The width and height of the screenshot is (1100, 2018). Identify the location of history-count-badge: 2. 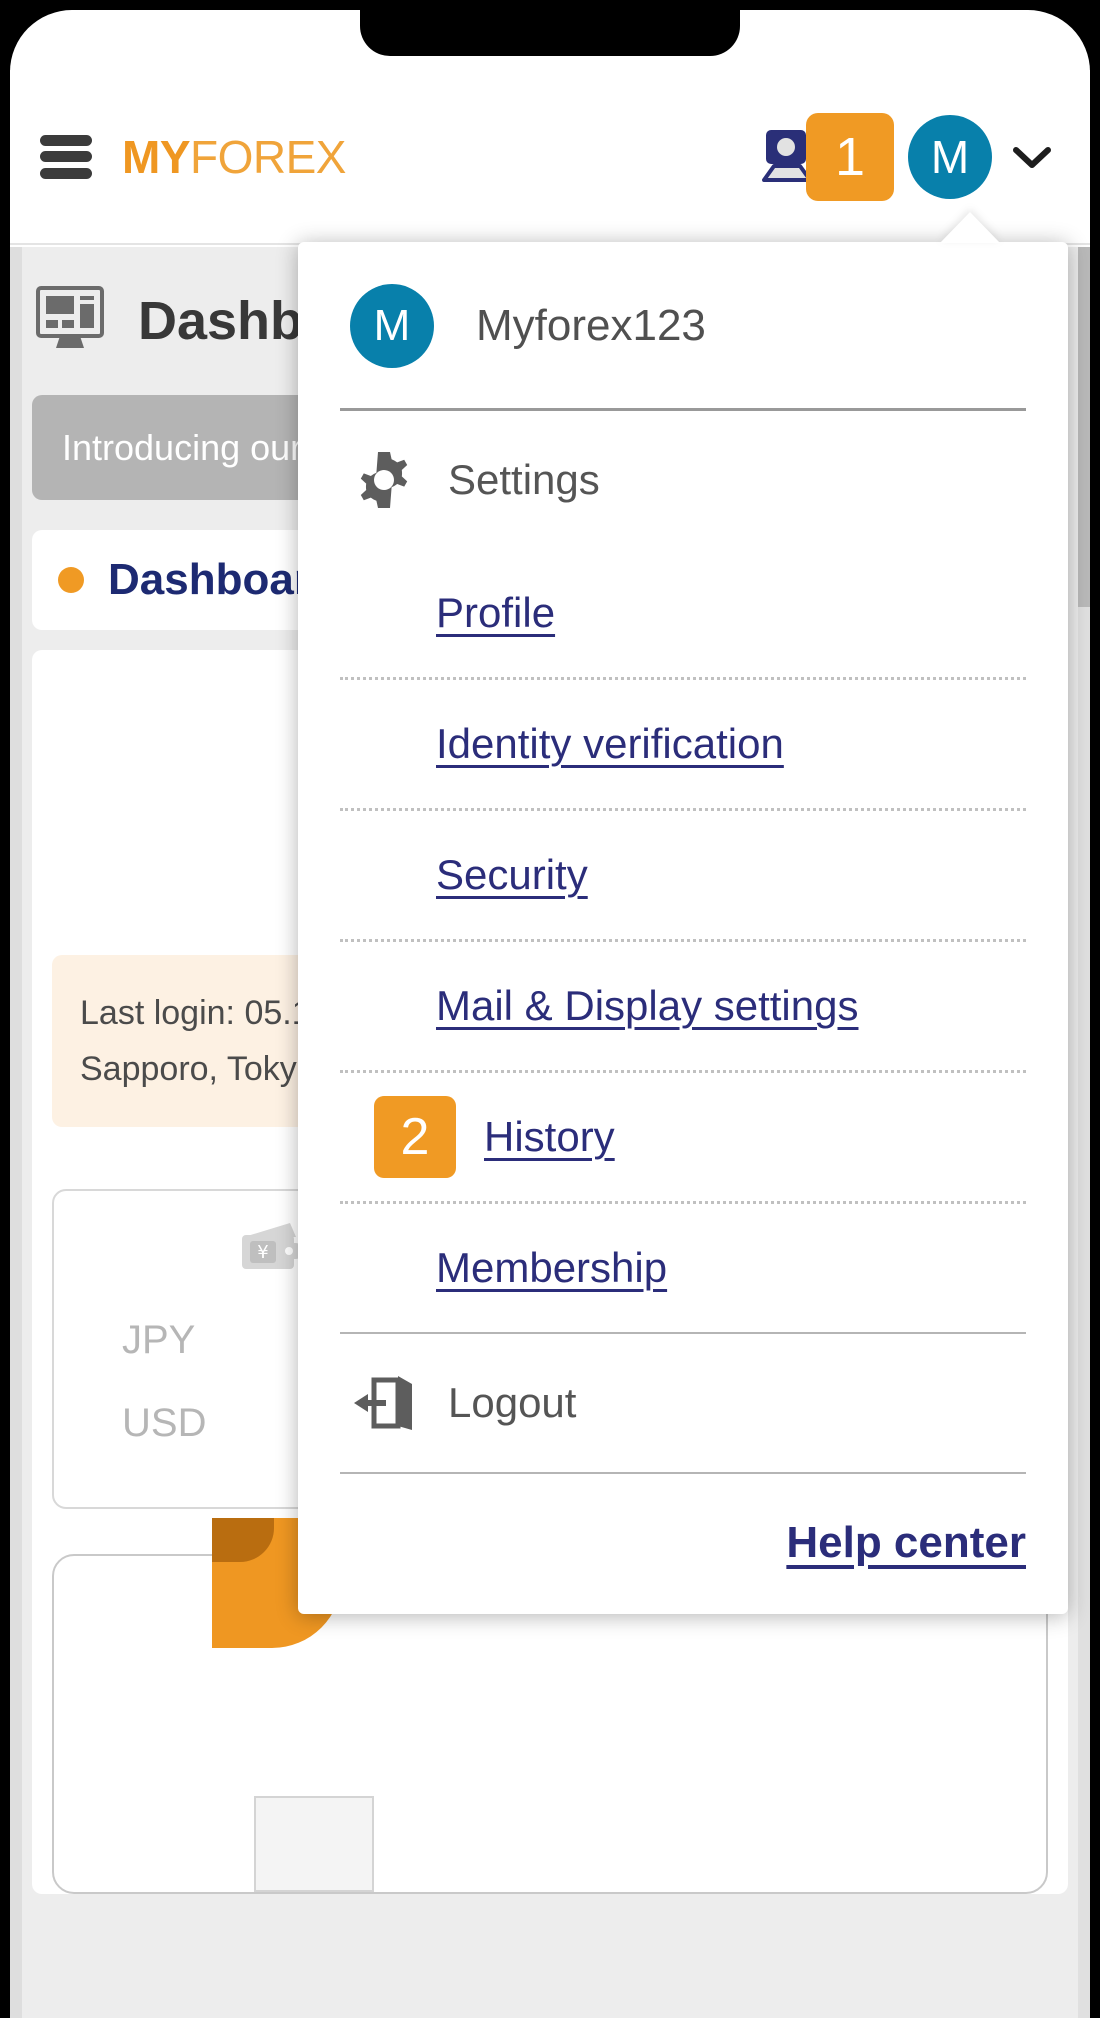
(415, 1137).